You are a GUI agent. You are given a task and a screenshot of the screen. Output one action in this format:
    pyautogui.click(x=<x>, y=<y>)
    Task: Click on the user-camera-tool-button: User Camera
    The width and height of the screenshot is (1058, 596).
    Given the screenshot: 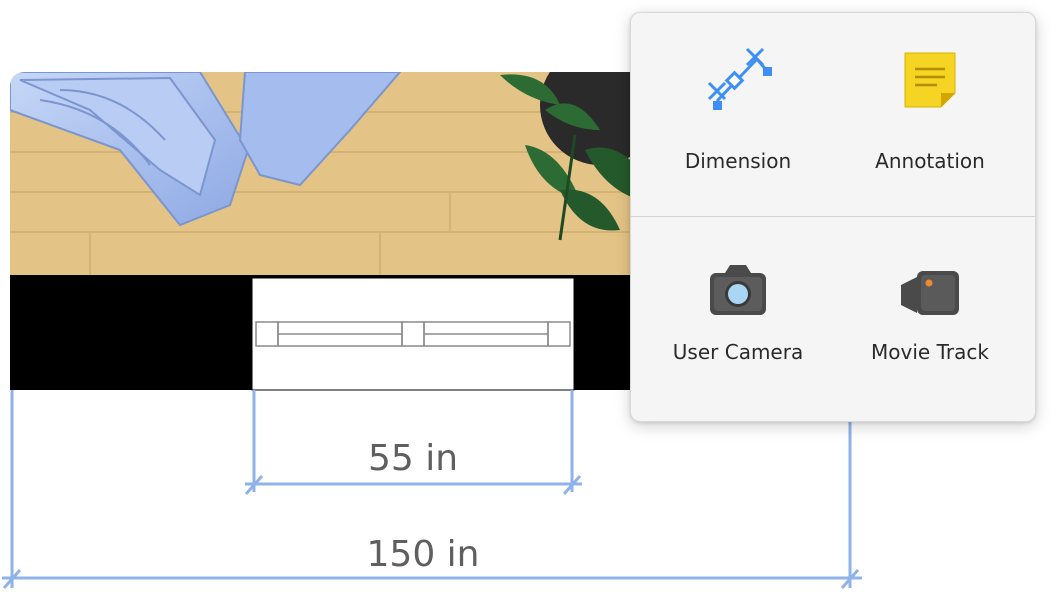 What is the action you would take?
    pyautogui.click(x=738, y=328)
    